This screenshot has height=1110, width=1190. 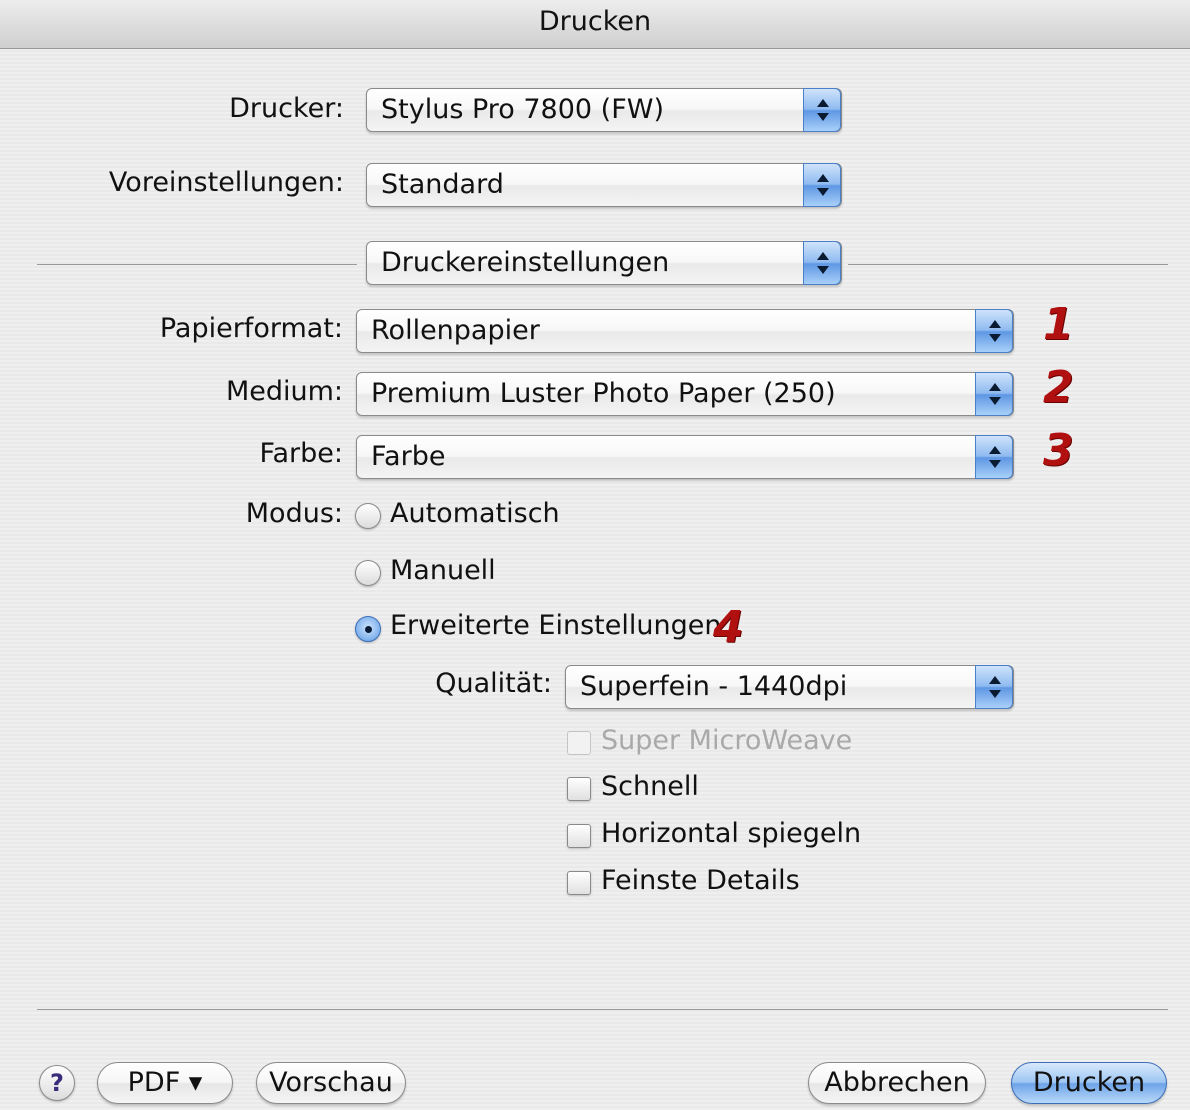 What do you see at coordinates (475, 513) in the screenshot?
I see `mode-option-automatic: Automatisch` at bounding box center [475, 513].